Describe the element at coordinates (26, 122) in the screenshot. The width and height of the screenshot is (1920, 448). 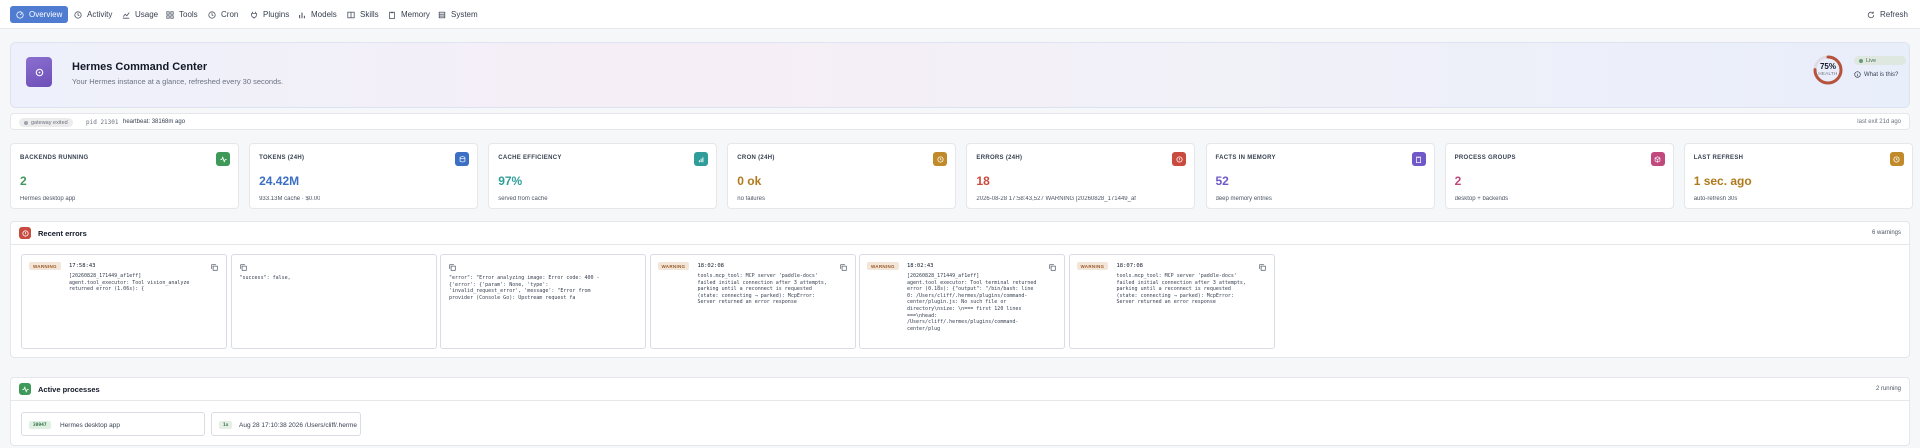
I see `status-dot-icon` at that location.